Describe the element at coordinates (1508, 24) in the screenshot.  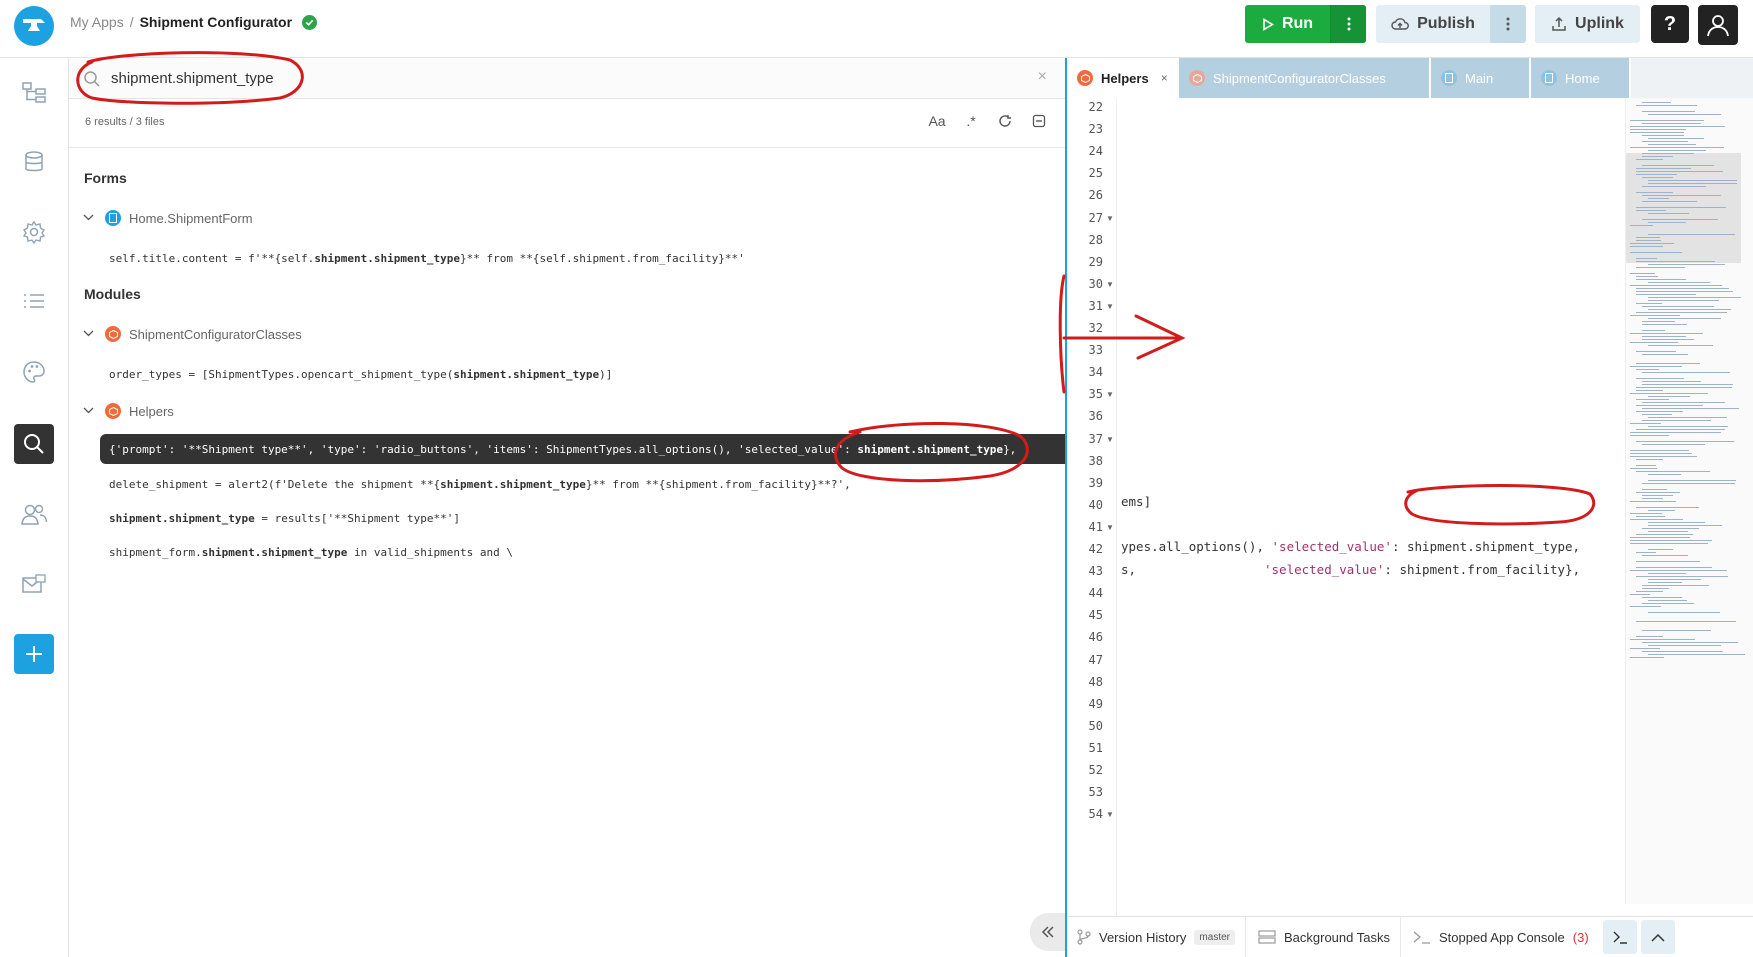
I see `publish-more-menu-icon` at that location.